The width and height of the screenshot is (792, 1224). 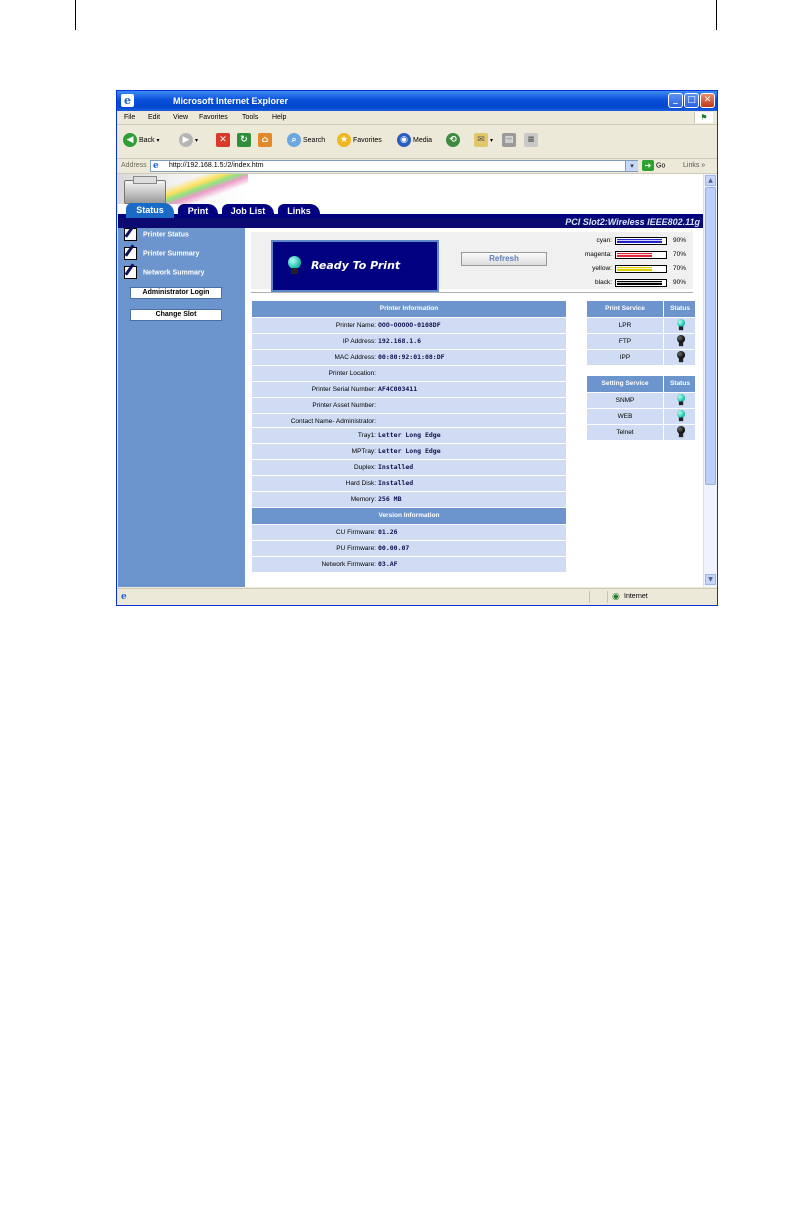 I want to click on search-icon: ⌕, so click(x=294, y=140).